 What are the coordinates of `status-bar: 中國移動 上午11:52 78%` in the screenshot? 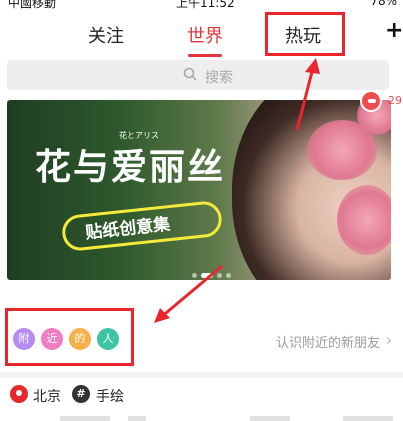 It's located at (201, 5).